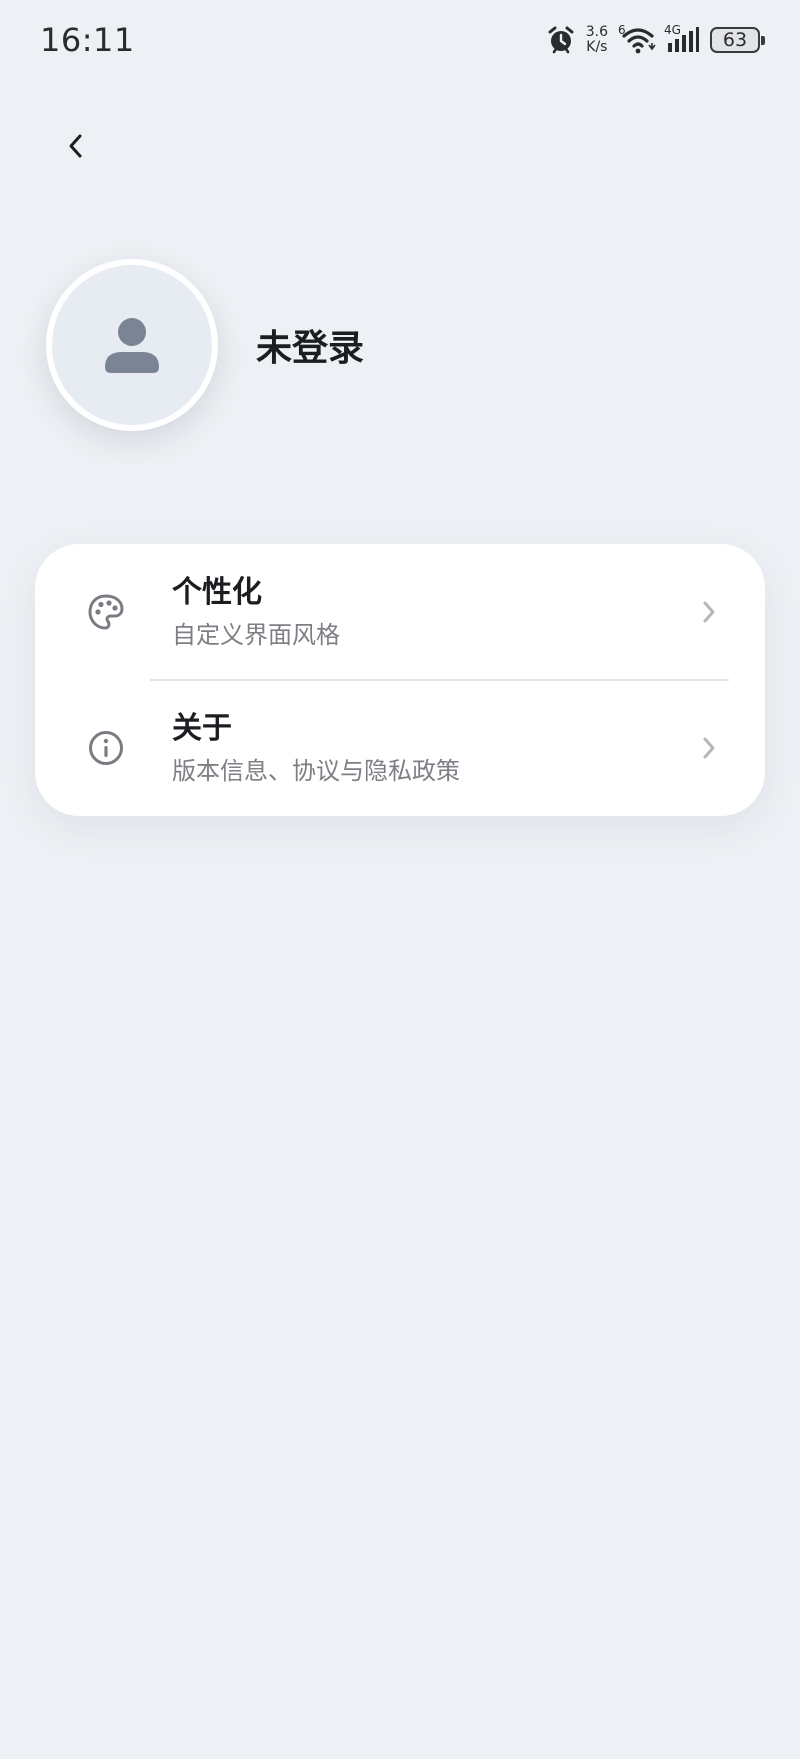 Image resolution: width=800 pixels, height=1759 pixels. I want to click on menu-item-text: 个性化 自定义界面风格, so click(256, 612).